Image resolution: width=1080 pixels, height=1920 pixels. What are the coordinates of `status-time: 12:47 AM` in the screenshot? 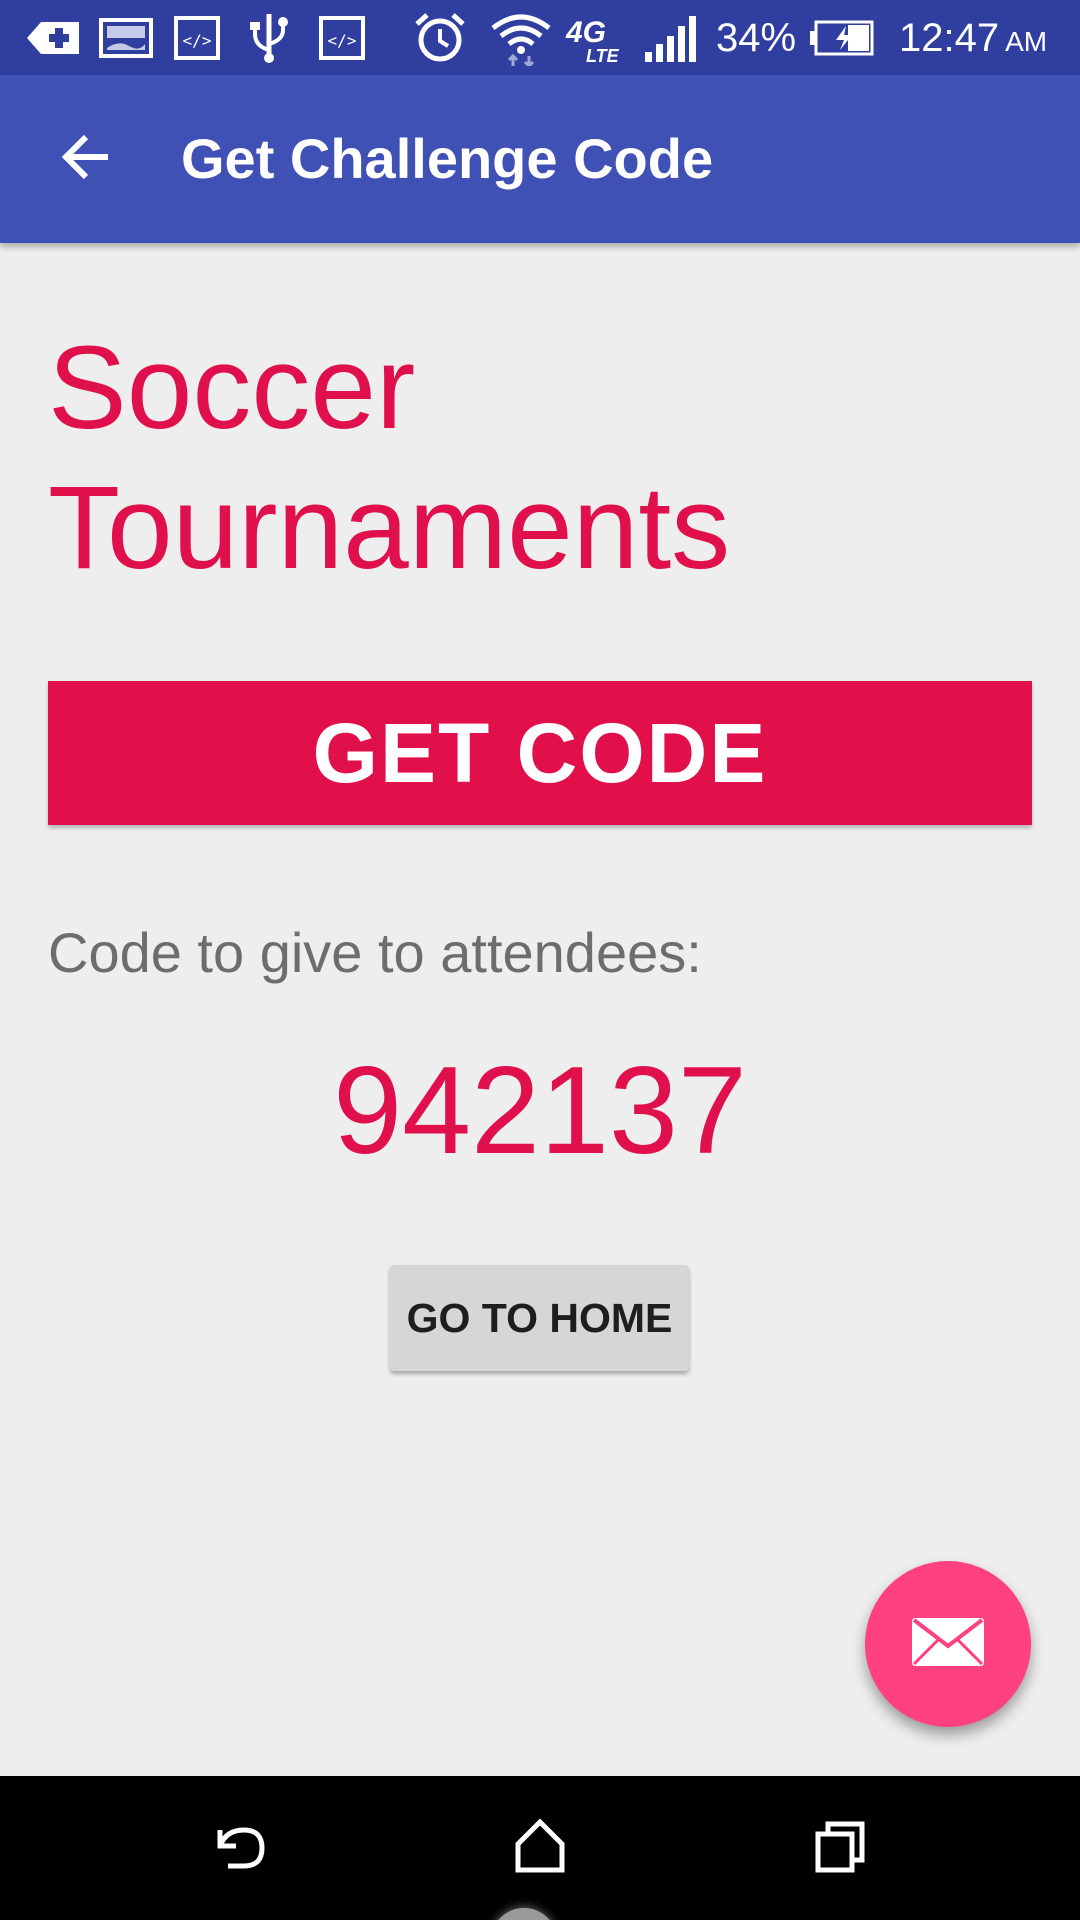 It's located at (973, 38).